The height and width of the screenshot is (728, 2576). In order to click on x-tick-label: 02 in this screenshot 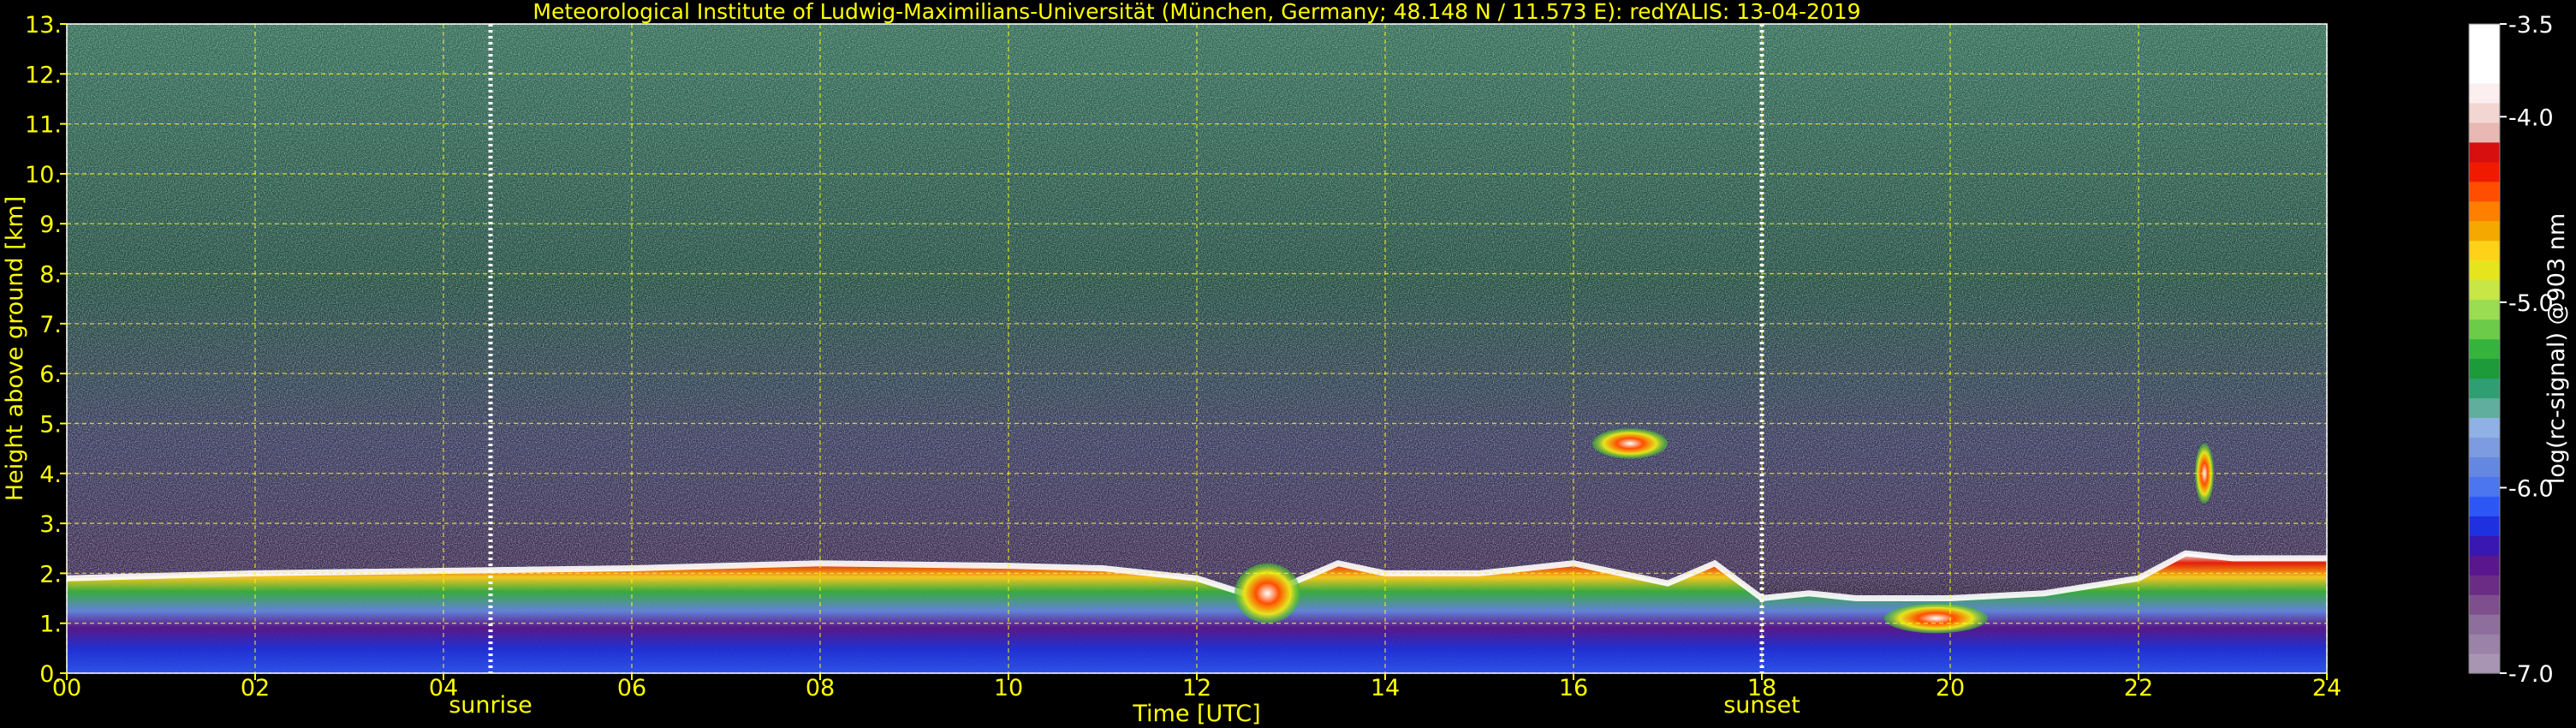, I will do `click(256, 688)`.